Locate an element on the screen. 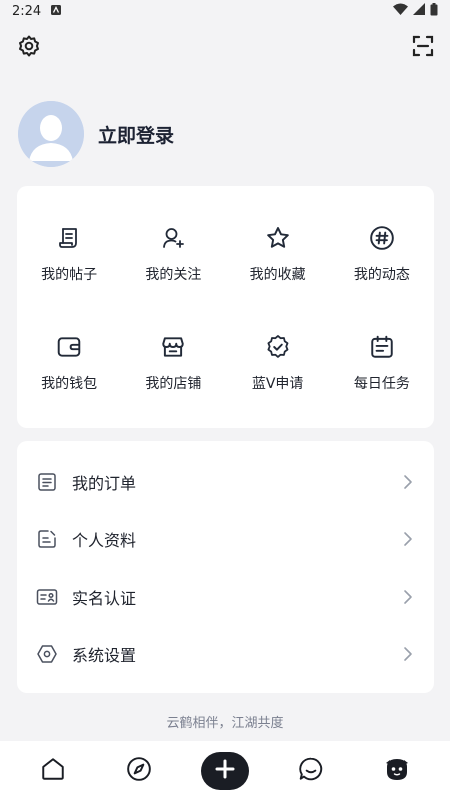  verified-badge-icon is located at coordinates (278, 347).